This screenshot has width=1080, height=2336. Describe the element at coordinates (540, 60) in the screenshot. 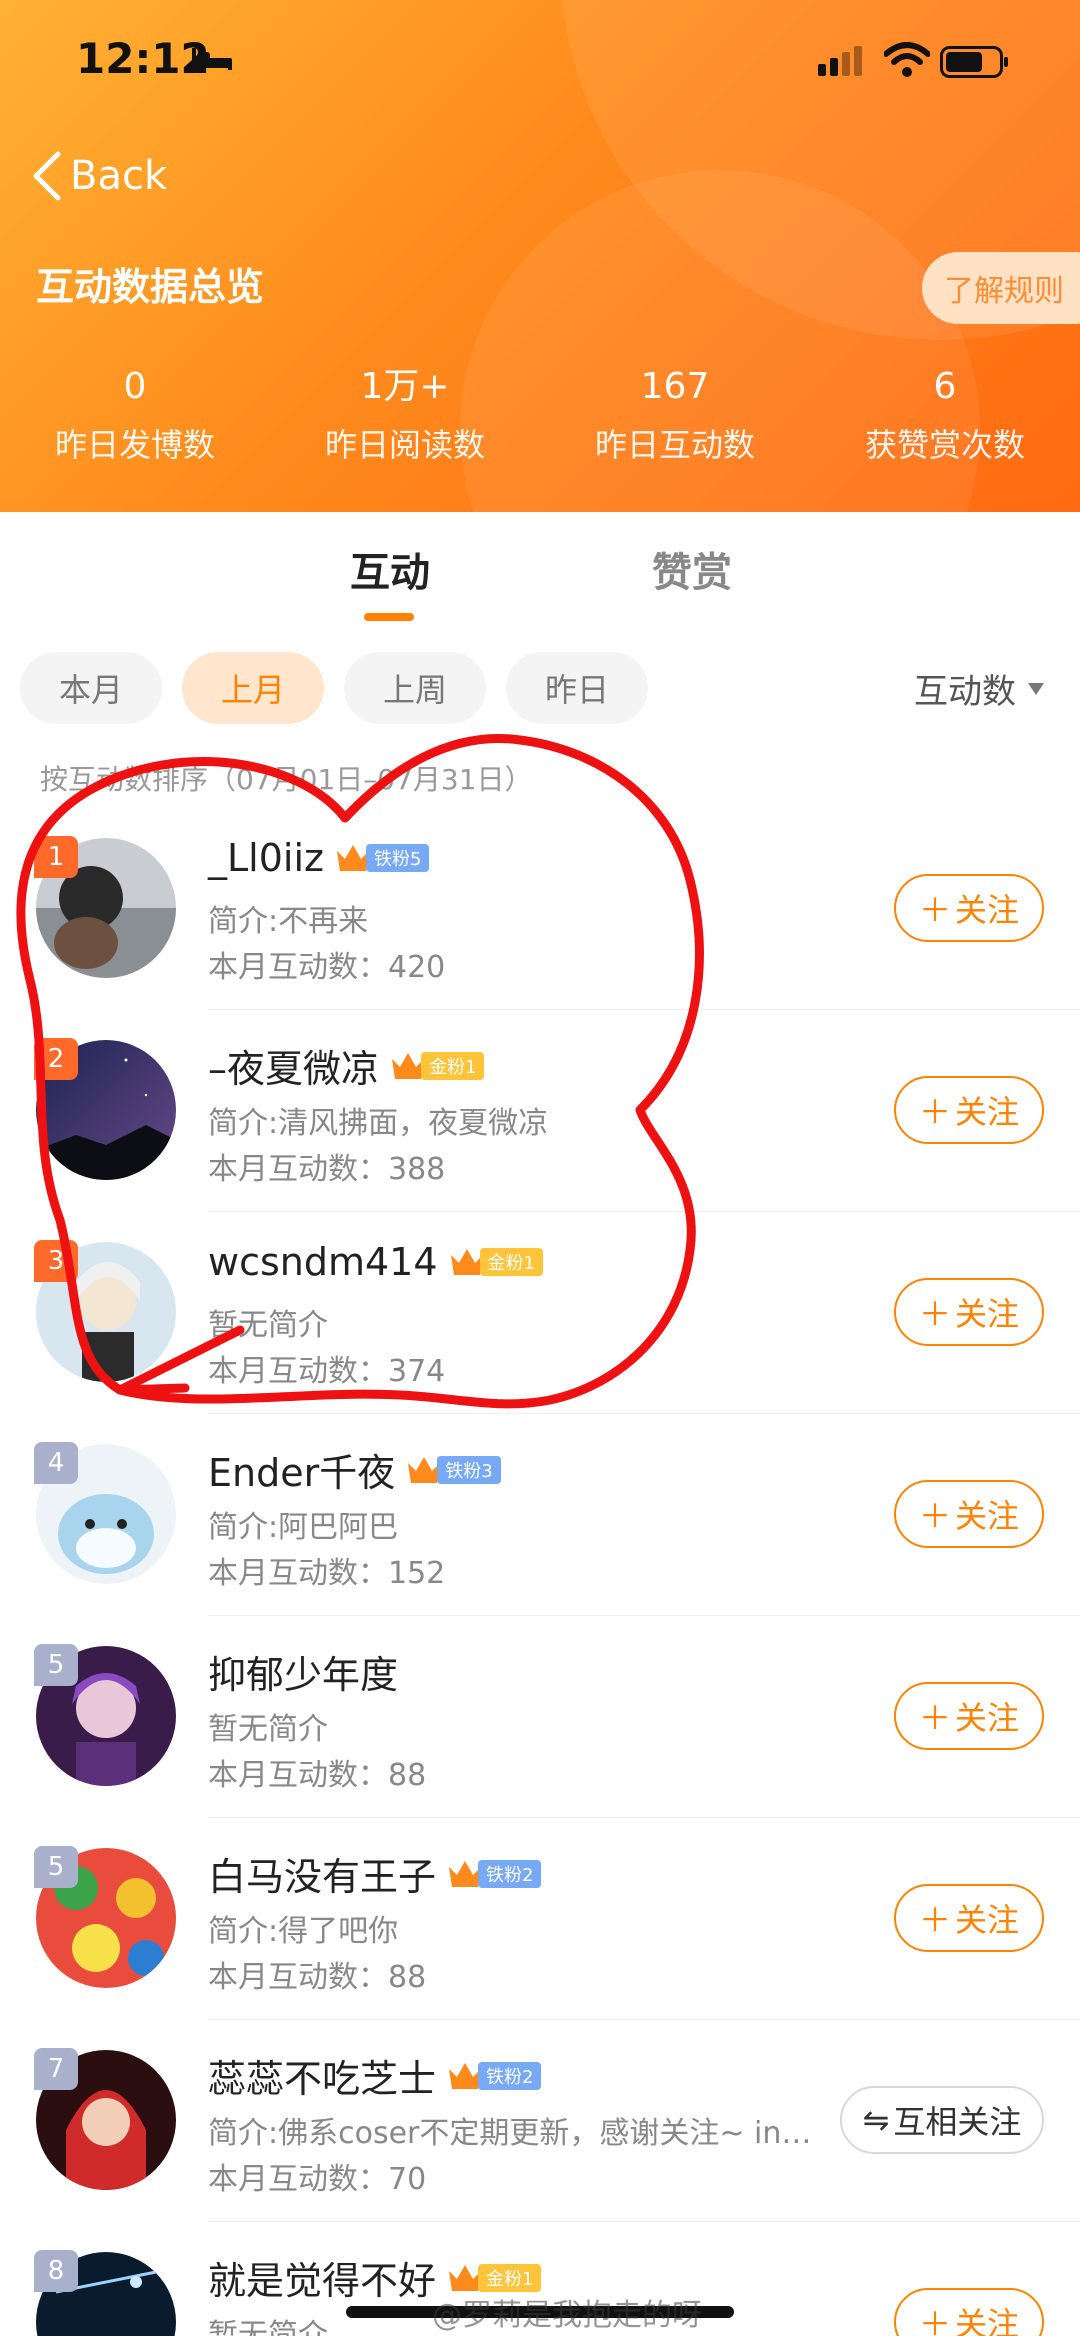

I see `status-bar: 12:12` at that location.